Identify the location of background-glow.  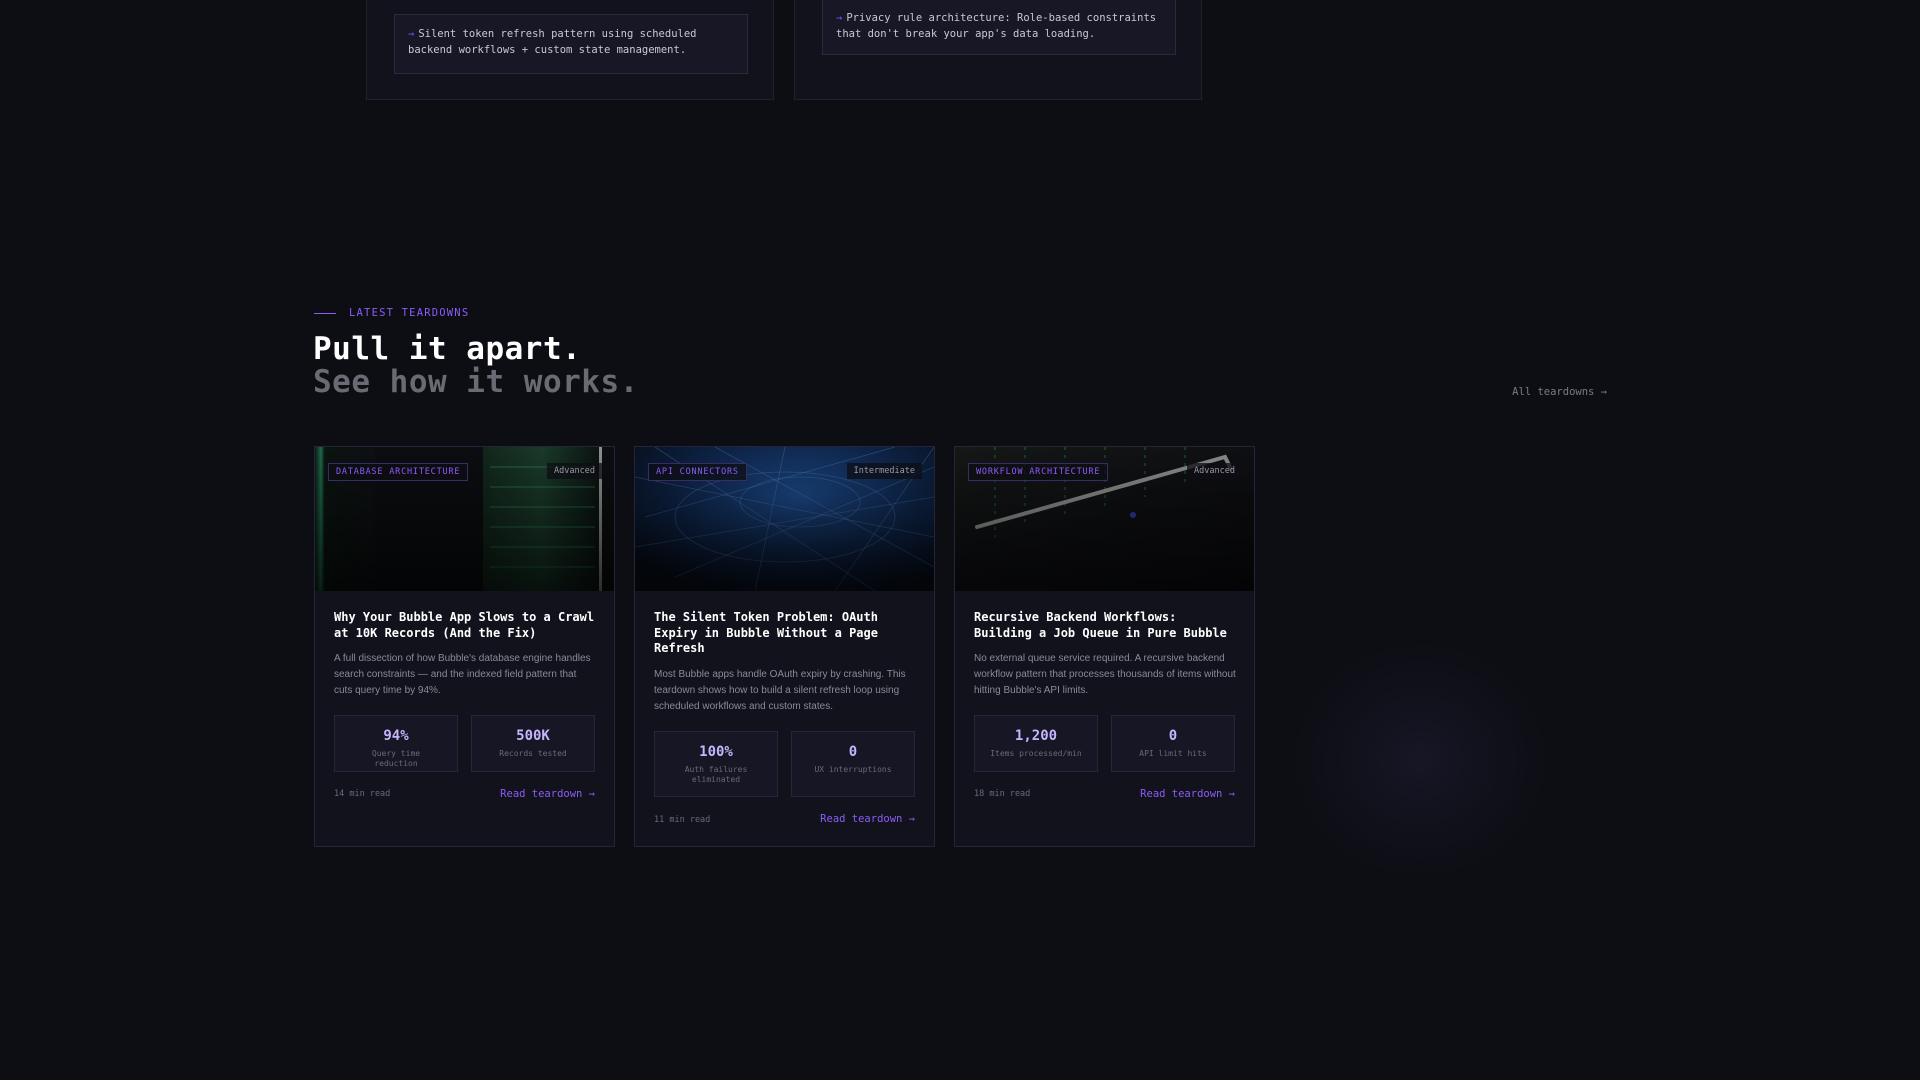
(1420, 760).